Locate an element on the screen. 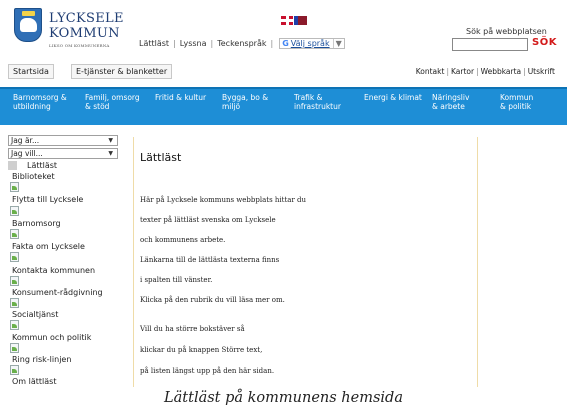 The image size is (567, 412). link-kontakt: Kontakt is located at coordinates (430, 71).